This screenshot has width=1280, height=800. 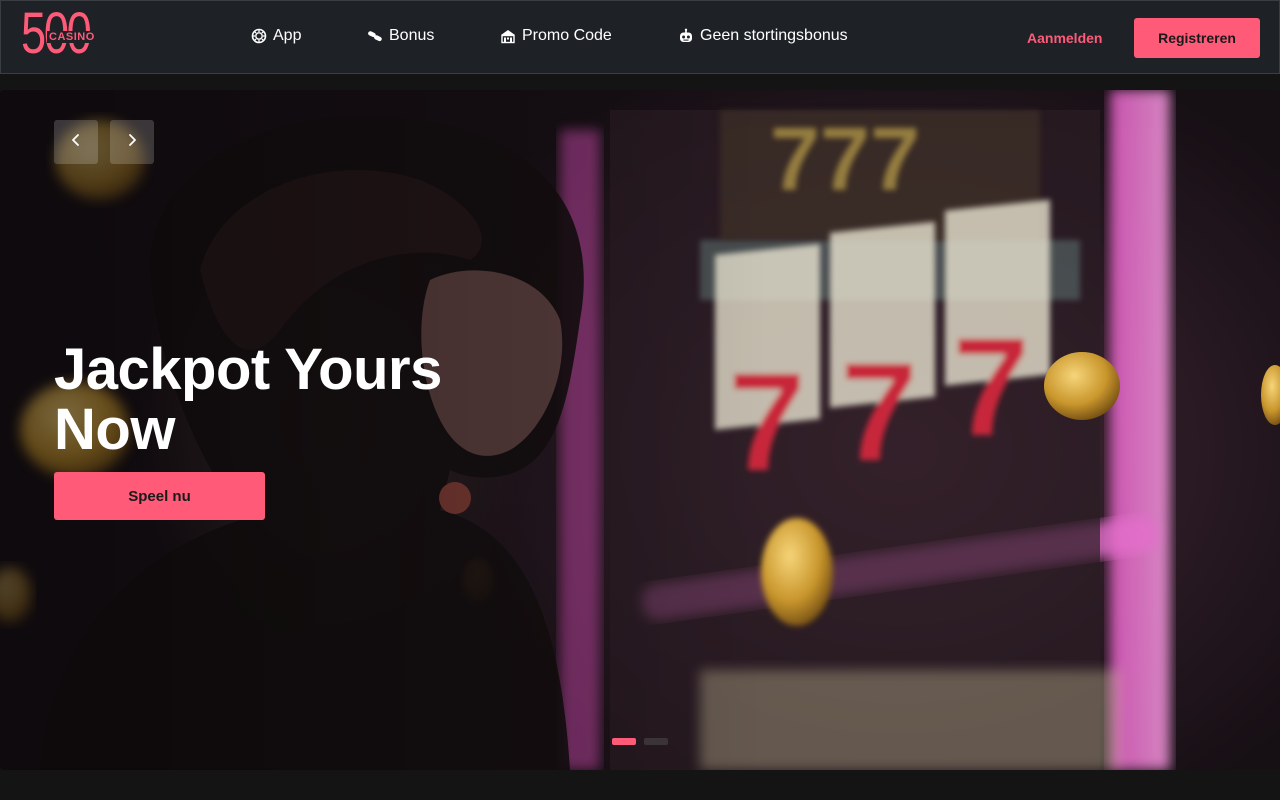 I want to click on chevron-right-icon, so click(x=132, y=142).